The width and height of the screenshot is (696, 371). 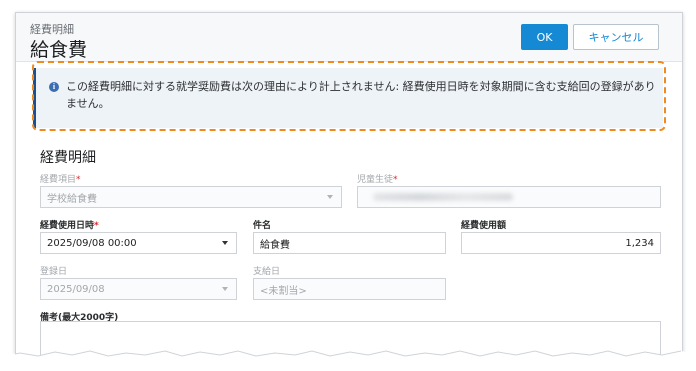 I want to click on registered-date-value: 2025/09/08, so click(x=76, y=289).